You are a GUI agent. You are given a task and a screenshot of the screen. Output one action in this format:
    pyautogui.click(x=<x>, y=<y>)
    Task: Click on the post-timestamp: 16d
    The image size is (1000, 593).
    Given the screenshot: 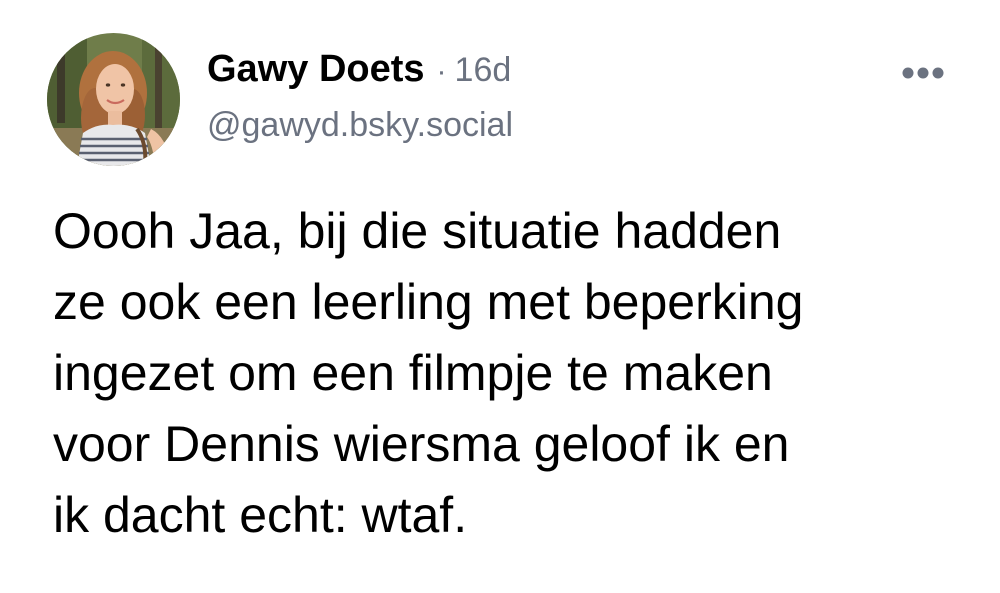 What is the action you would take?
    pyautogui.click(x=483, y=70)
    